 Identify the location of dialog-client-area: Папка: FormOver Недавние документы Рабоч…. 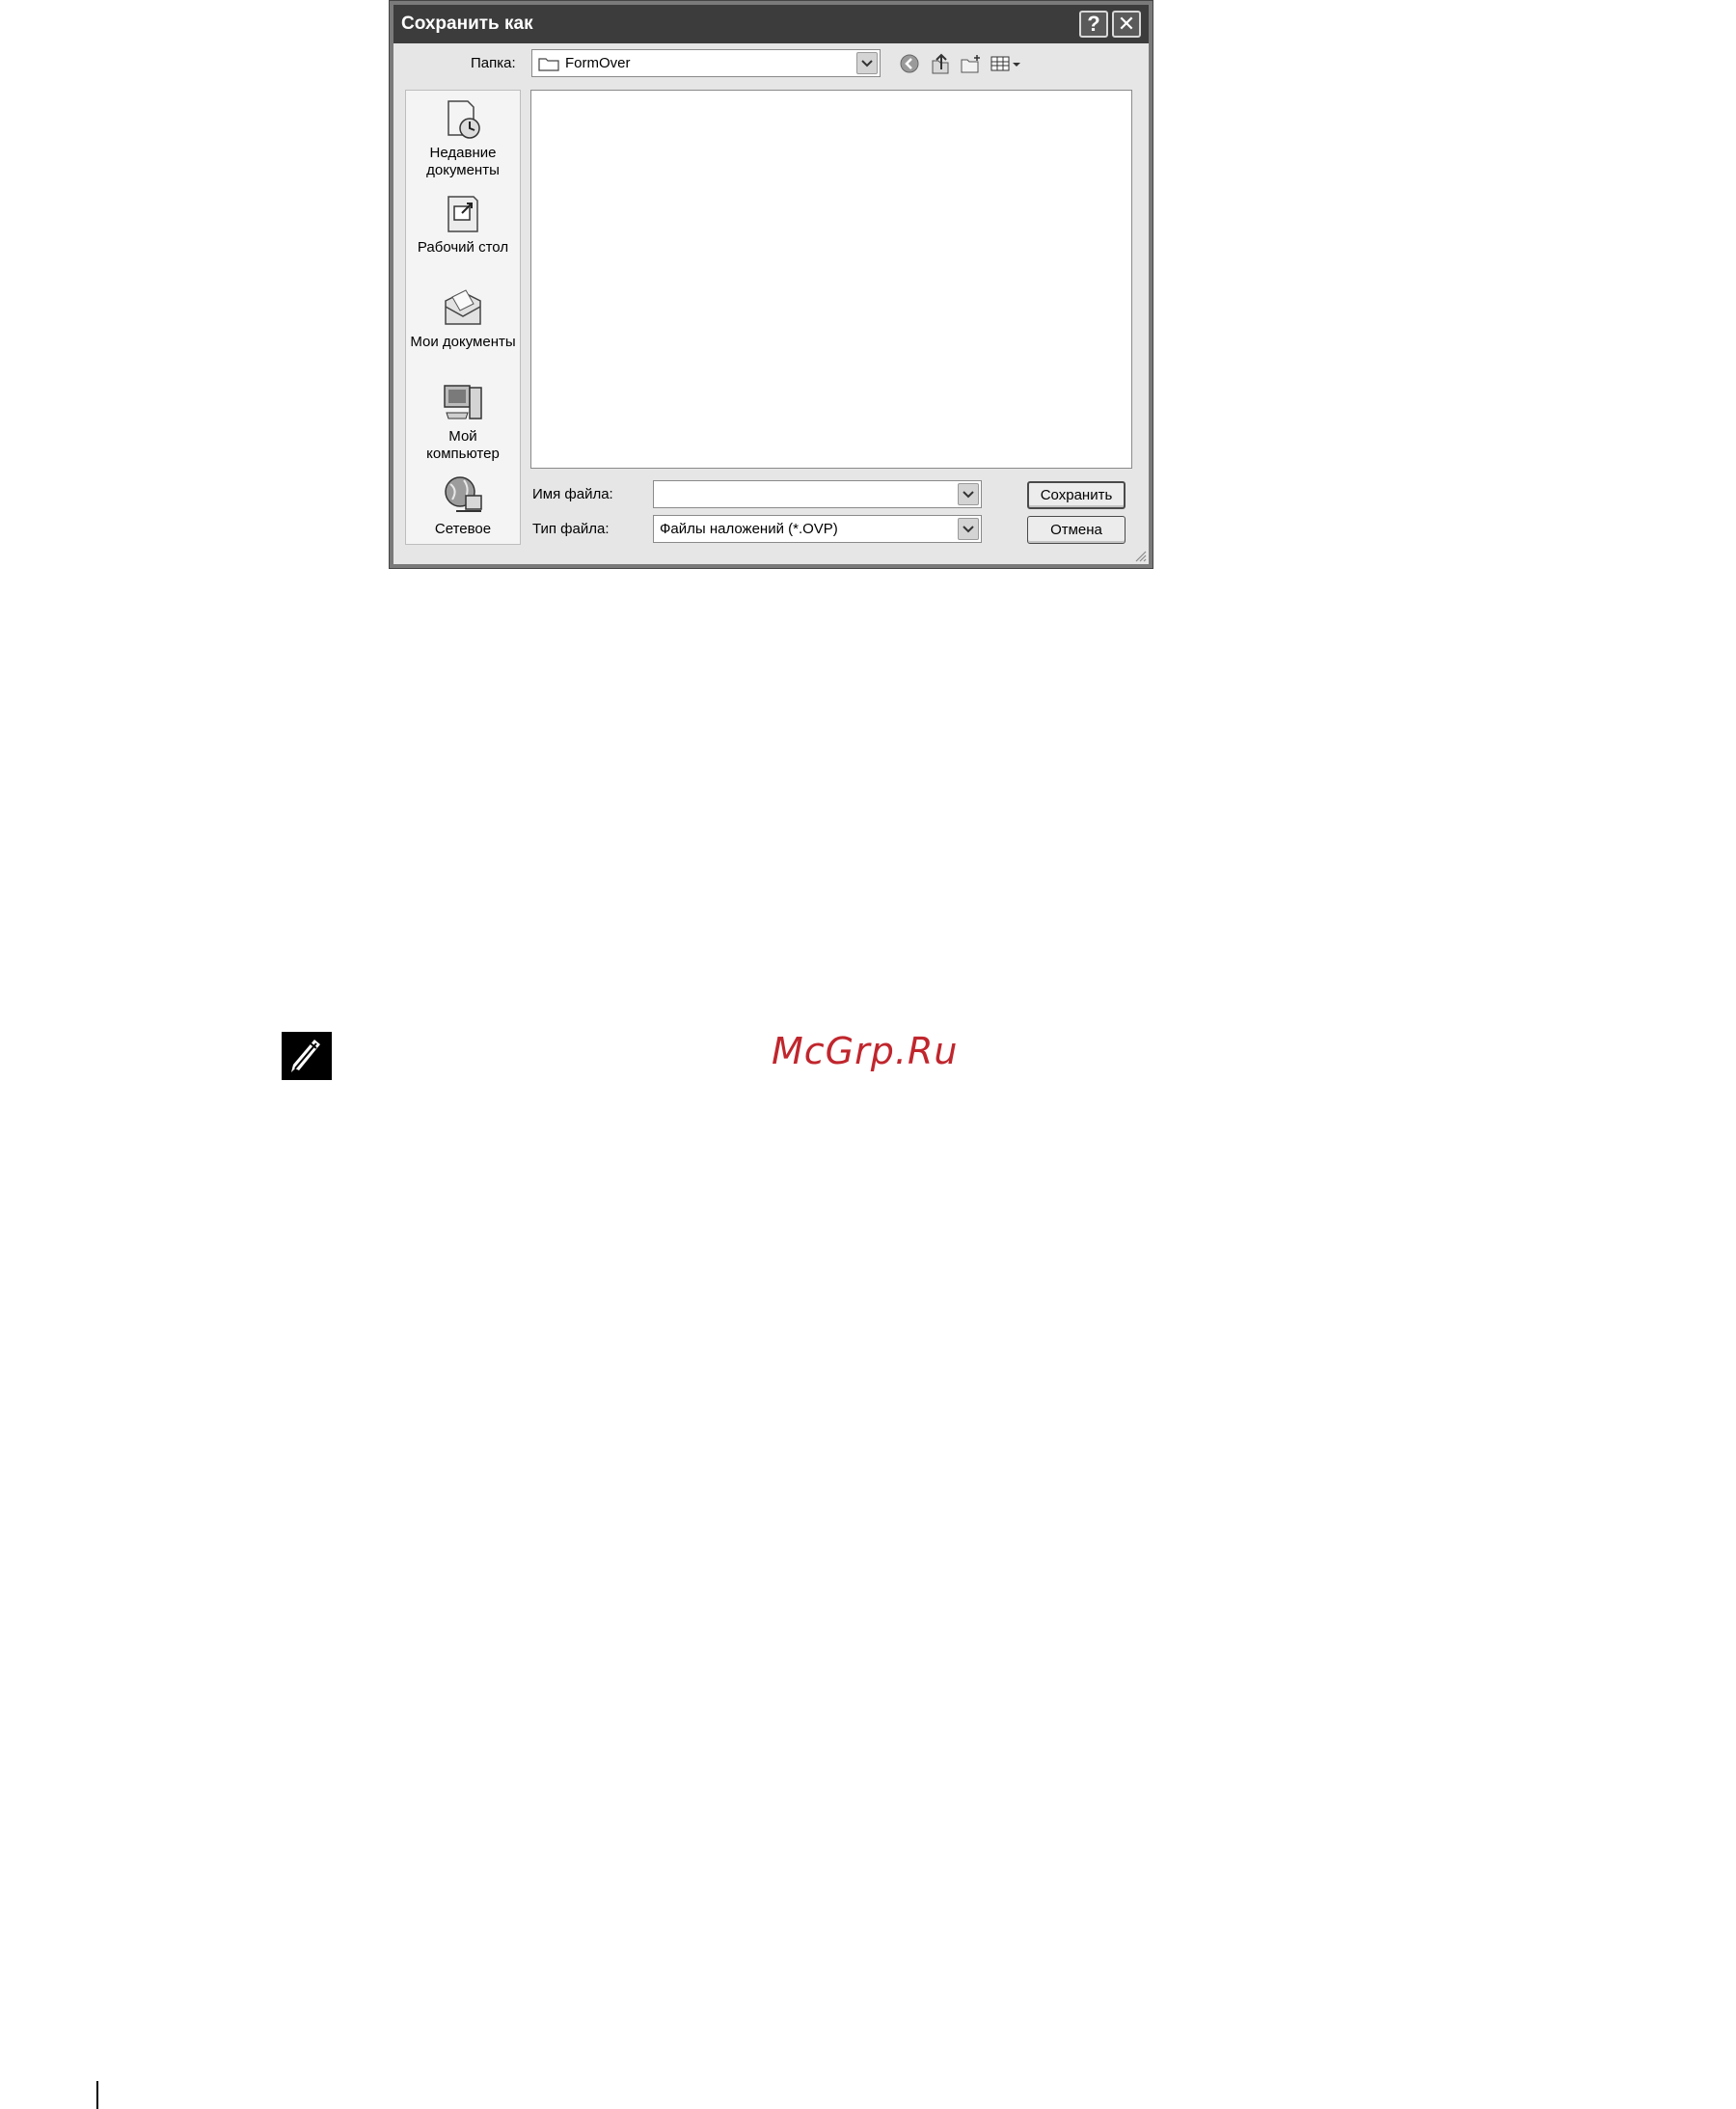
(771, 304).